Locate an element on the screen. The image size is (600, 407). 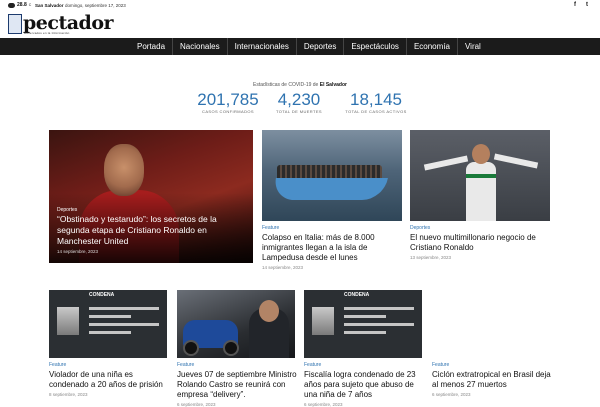
nav-item-portada: Portada is located at coordinates (151, 46).